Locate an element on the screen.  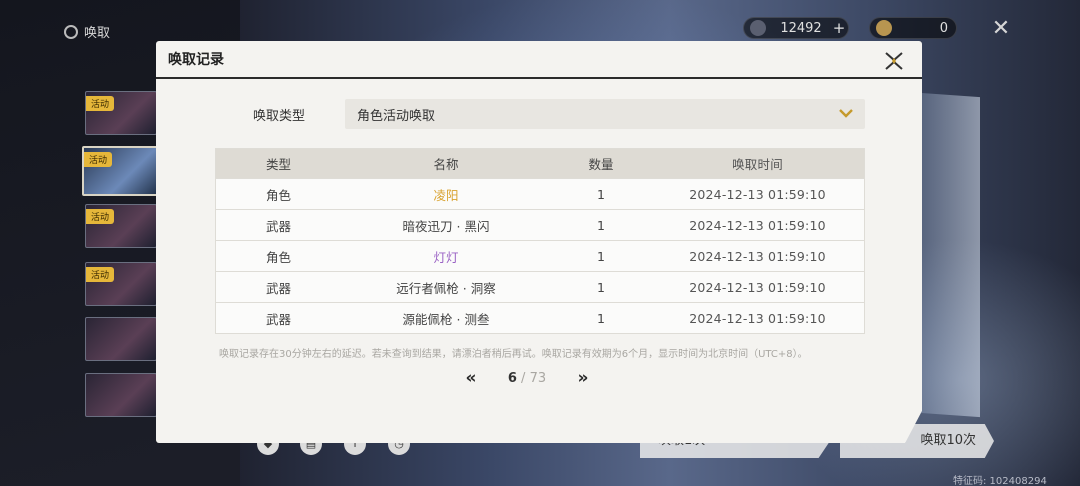
banner-thumb-3: 活动 is located at coordinates (121, 226).